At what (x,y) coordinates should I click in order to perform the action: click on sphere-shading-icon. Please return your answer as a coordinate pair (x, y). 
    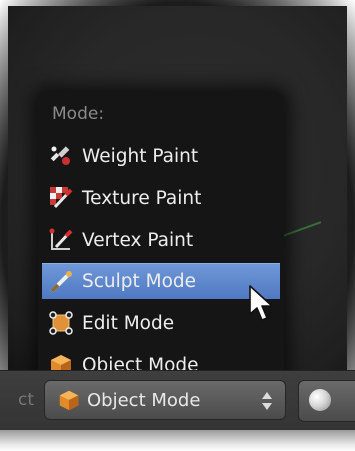
    Looking at the image, I should click on (320, 400).